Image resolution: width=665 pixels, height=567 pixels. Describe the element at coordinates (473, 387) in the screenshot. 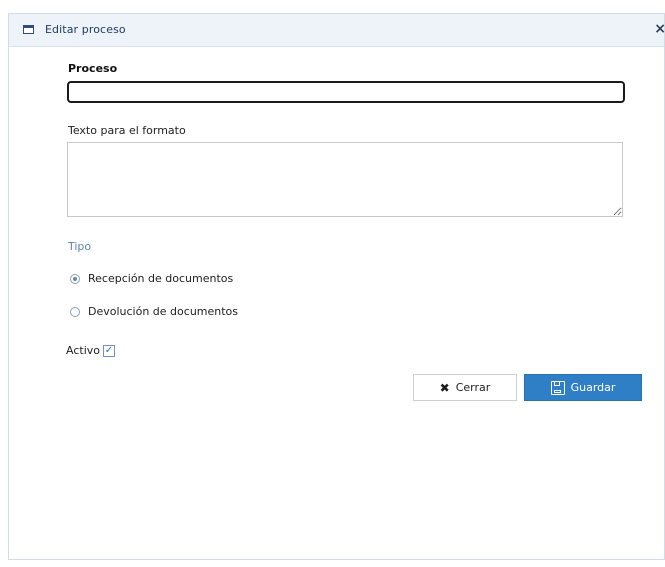

I see `cerrar-label: Cerrar` at that location.